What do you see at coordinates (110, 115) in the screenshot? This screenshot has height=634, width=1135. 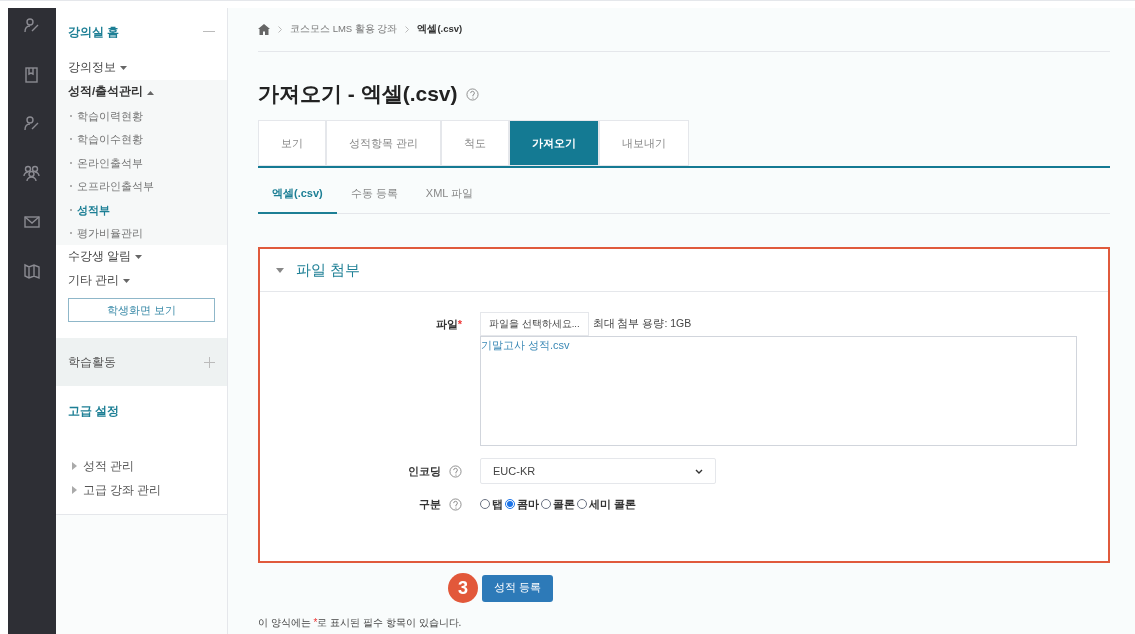 I see `sidebar-subitem: 학습이력현황` at bounding box center [110, 115].